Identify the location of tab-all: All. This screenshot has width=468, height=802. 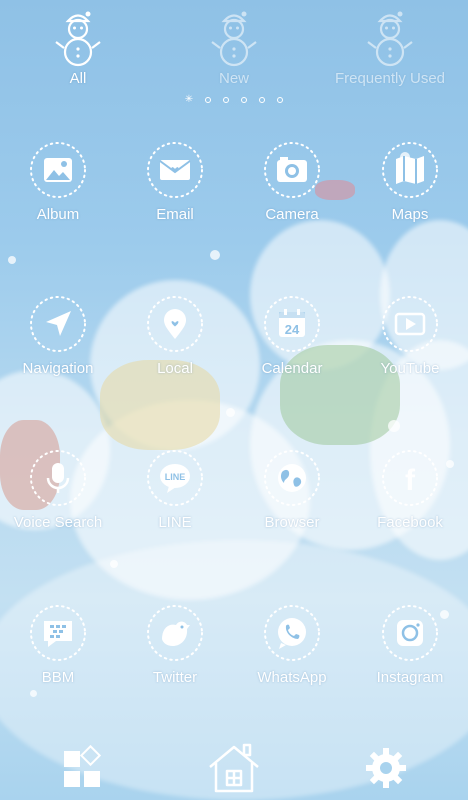
(78, 53).